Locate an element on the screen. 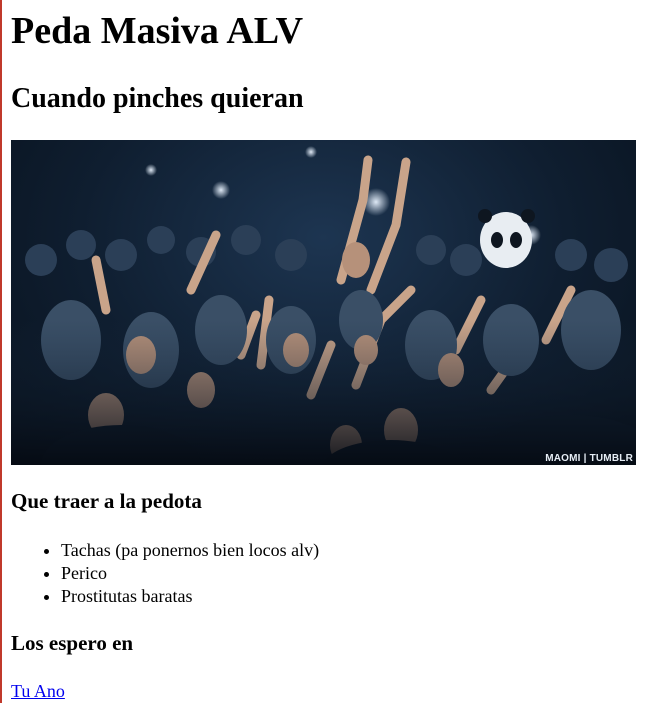  image-watermark: MAOMI | TUMBLR is located at coordinates (589, 458).